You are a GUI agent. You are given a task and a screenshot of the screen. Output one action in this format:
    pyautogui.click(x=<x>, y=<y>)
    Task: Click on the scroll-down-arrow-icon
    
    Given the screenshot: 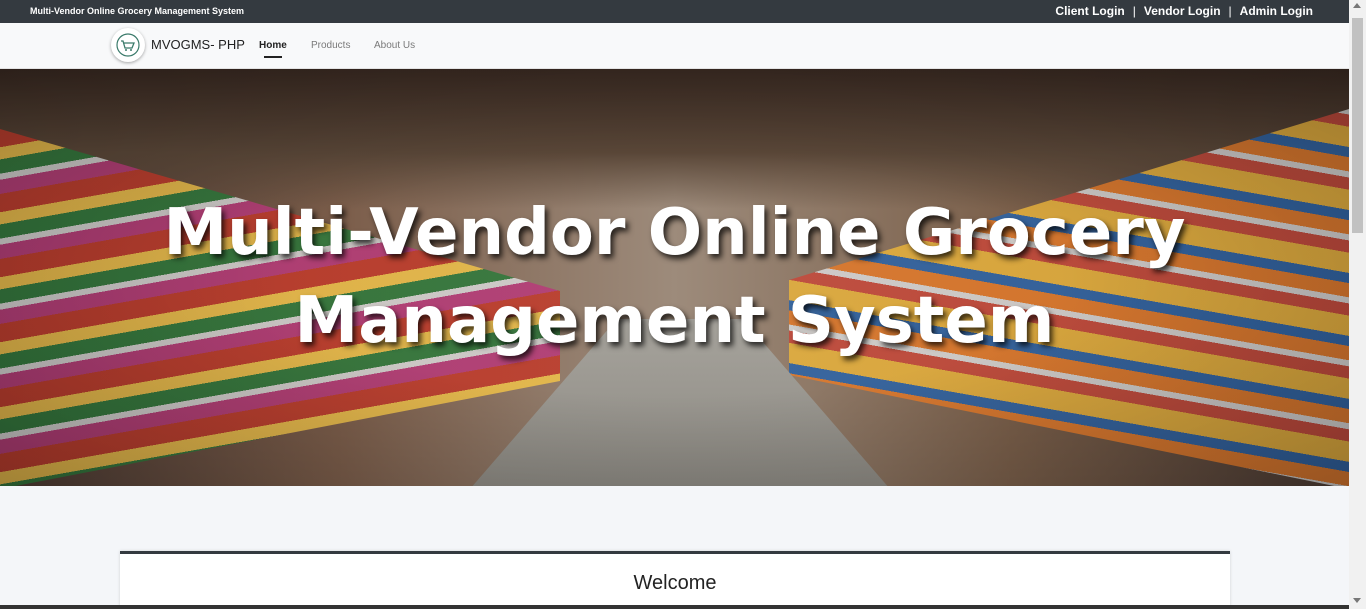 What is the action you would take?
    pyautogui.click(x=1357, y=600)
    